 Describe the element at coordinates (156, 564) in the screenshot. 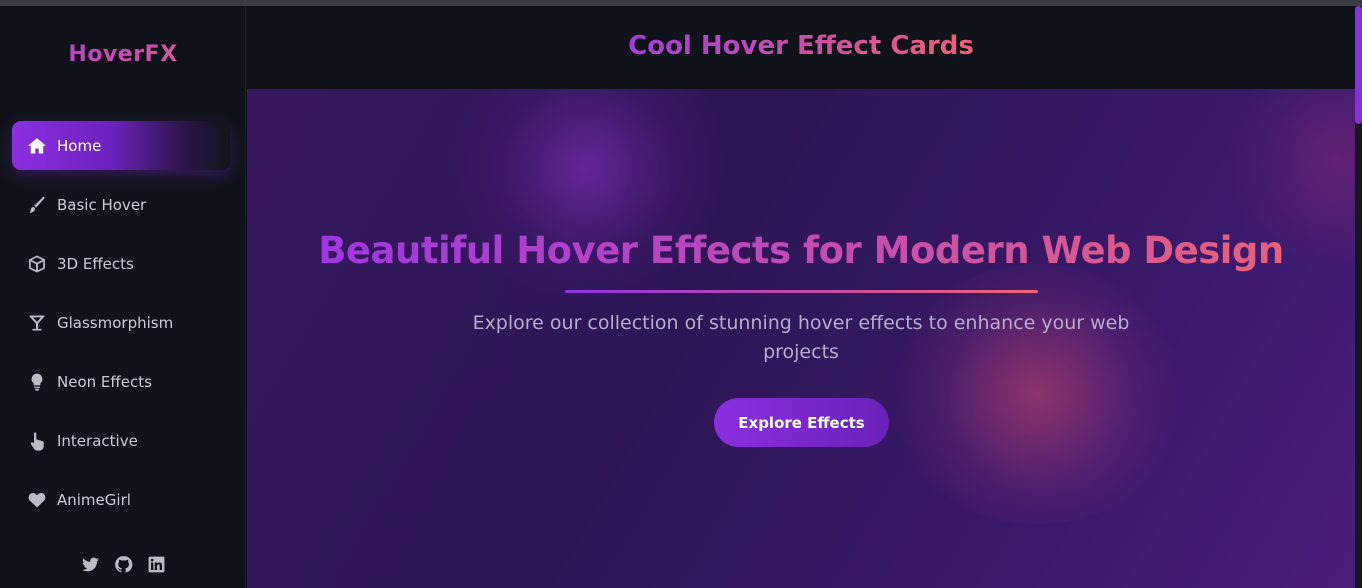

I see `linkedin-icon` at that location.